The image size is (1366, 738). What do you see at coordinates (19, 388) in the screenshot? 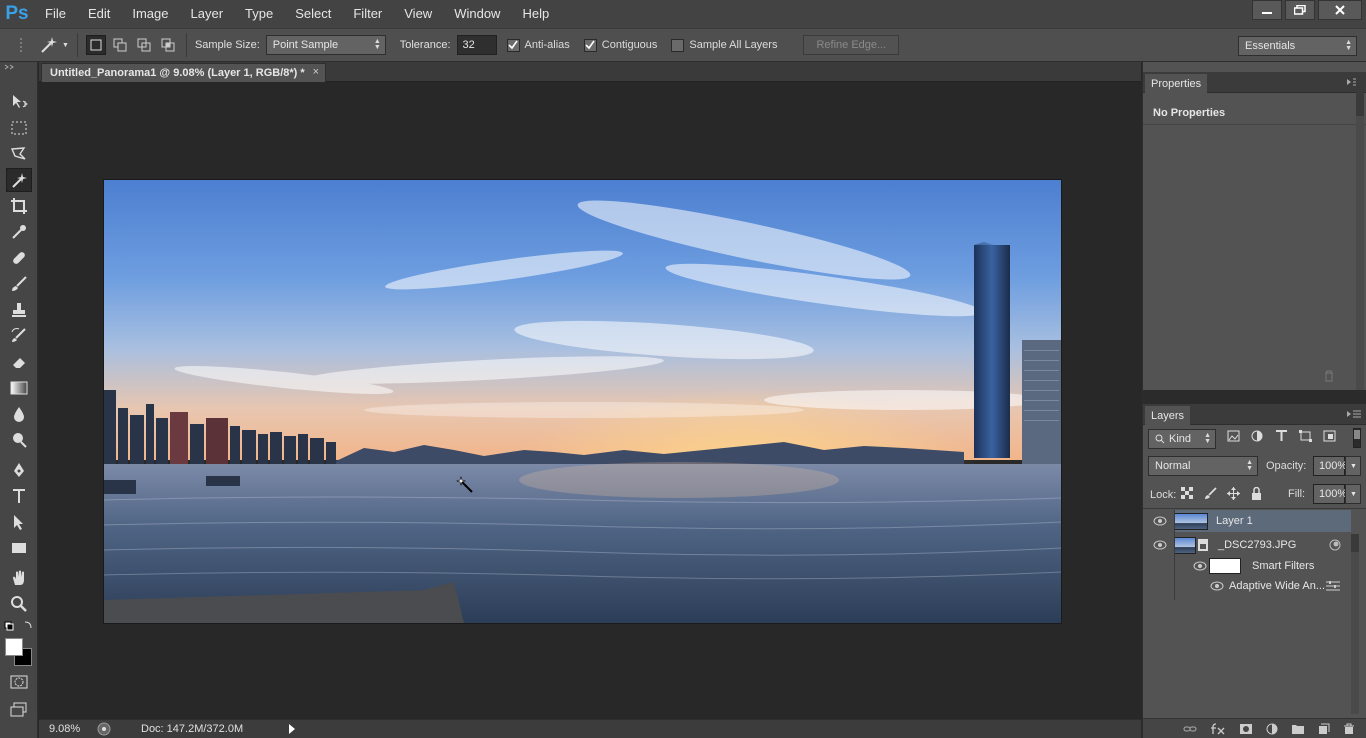
I see `gradient-tool` at bounding box center [19, 388].